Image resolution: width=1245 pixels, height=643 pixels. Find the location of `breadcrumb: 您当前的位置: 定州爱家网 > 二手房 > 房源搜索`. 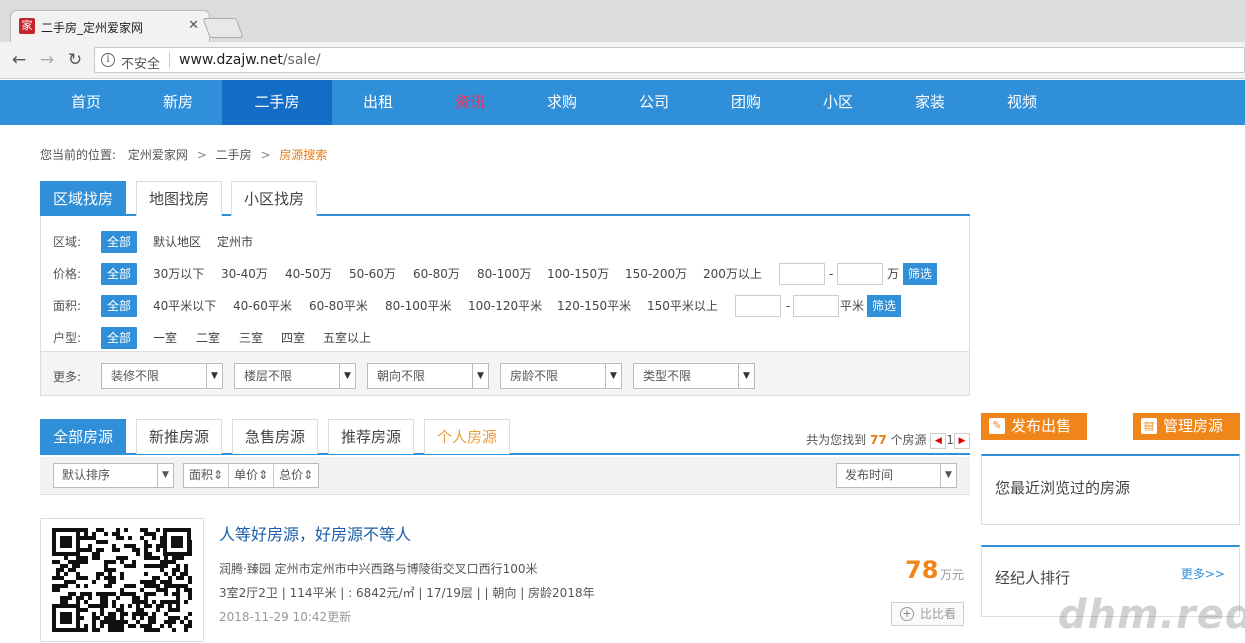

breadcrumb: 您当前的位置: 定州爱家网 > 二手房 > 房源搜索 is located at coordinates (183, 154).